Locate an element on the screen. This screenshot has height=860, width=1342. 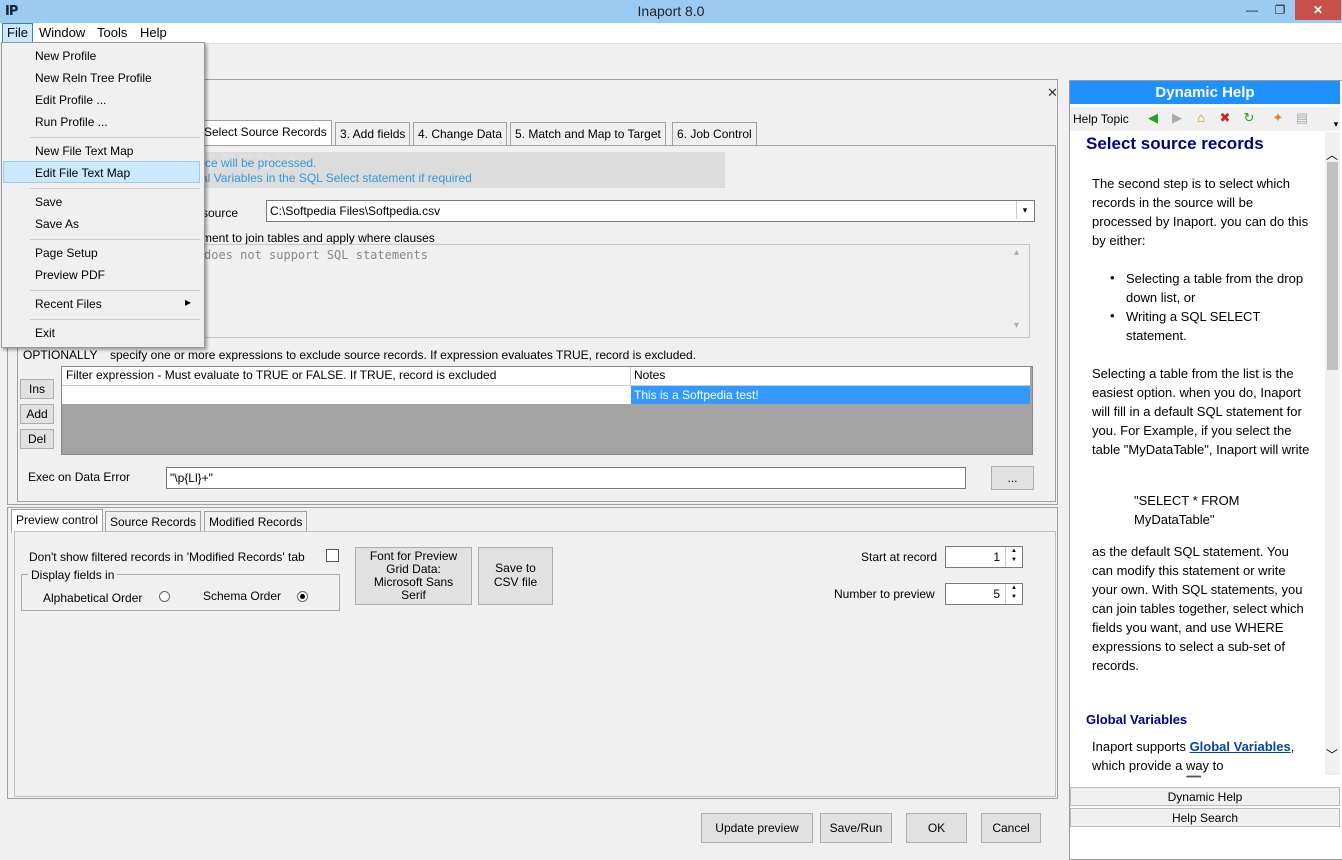
tab-add-fields: 3. Add fields is located at coordinates (373, 133).